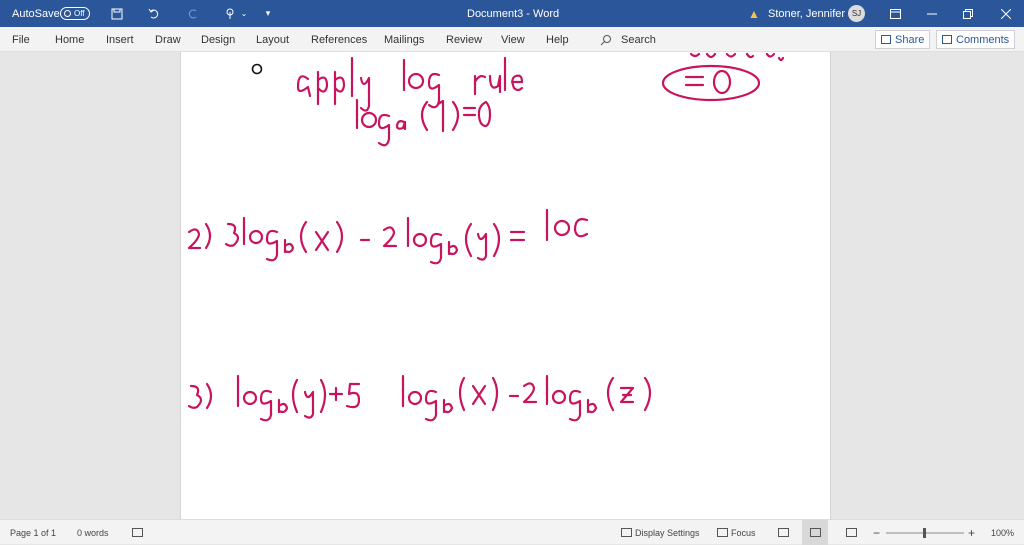  I want to click on tab-review: Review, so click(464, 39).